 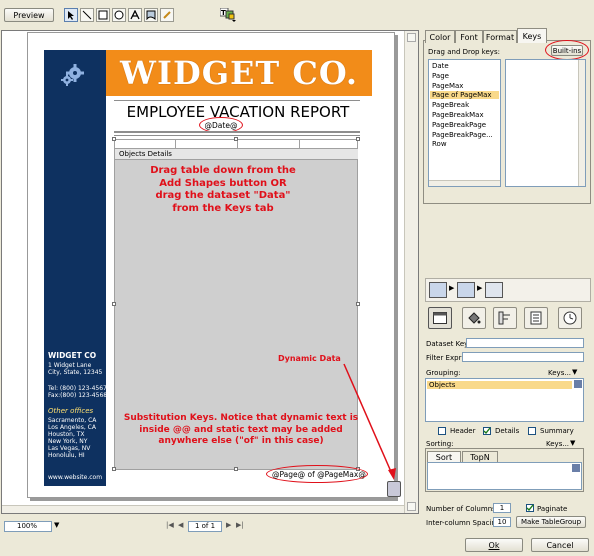 What do you see at coordinates (450, 105) in the screenshot?
I see `list-item: PageBreak` at bounding box center [450, 105].